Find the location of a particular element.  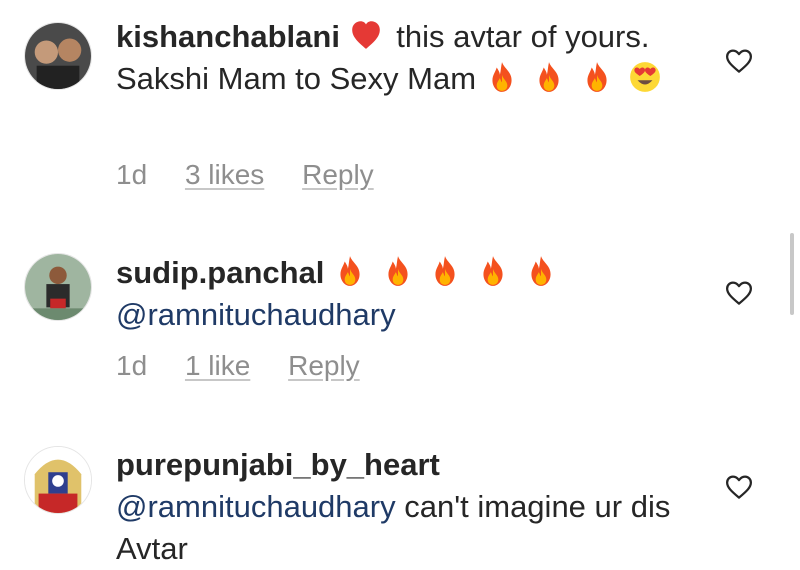

comment-text: sudip.panchal @ramnituchaudhary is located at coordinates (396, 294).